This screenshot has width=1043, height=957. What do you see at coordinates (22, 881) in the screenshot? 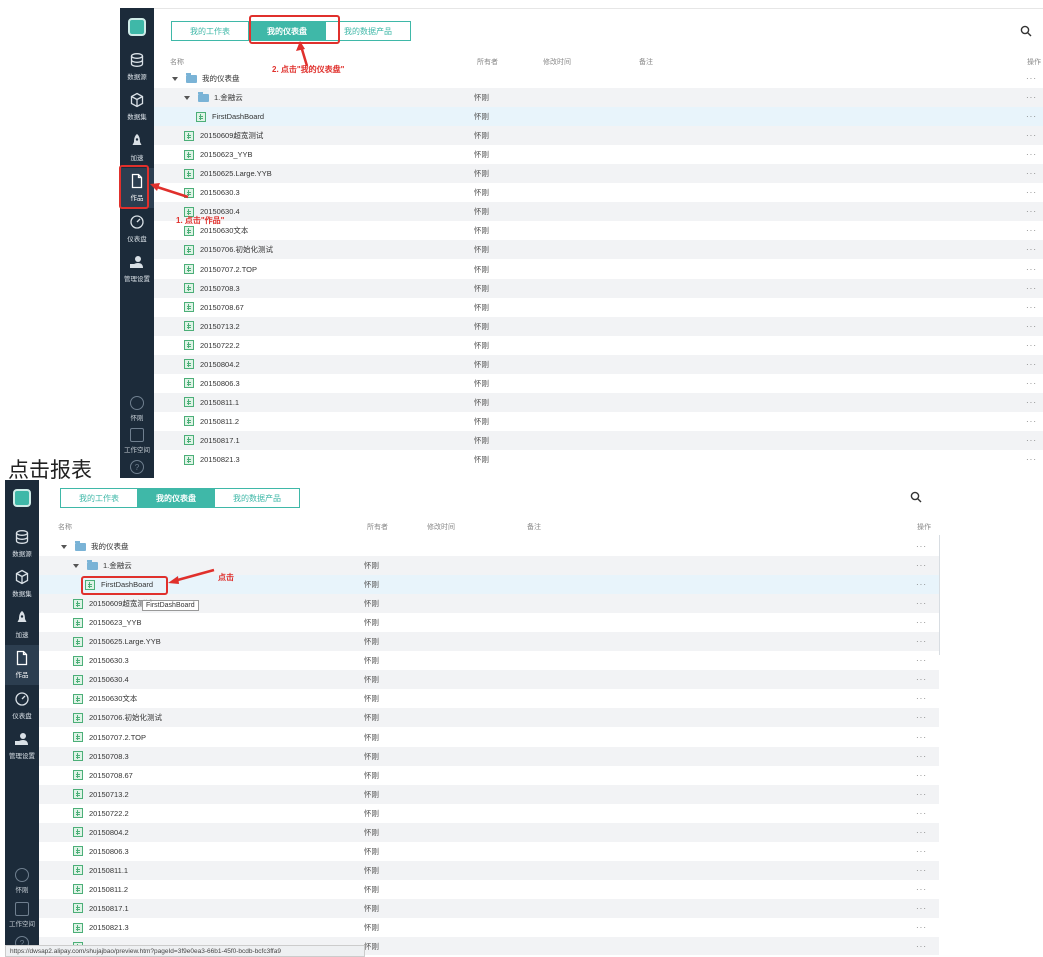
I see `bottom-sidebar-bottom-user-circle: 怀刚` at bounding box center [22, 881].